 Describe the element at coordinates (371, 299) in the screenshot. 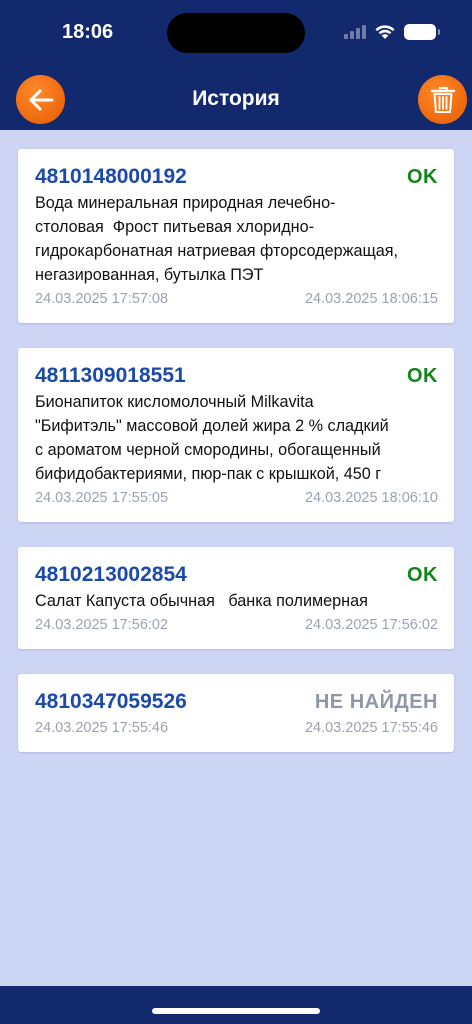

I see `item-update-date: 24.03.2025 18:06:15` at that location.